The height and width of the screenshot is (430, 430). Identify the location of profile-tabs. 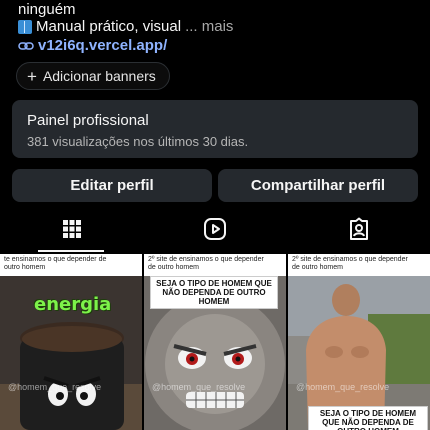
(215, 229).